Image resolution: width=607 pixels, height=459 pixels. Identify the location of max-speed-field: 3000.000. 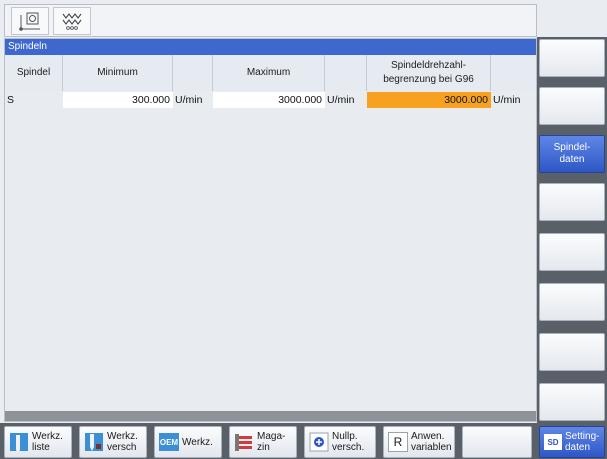
(269, 100).